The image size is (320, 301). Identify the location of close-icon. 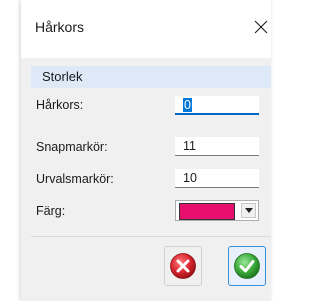
(261, 27).